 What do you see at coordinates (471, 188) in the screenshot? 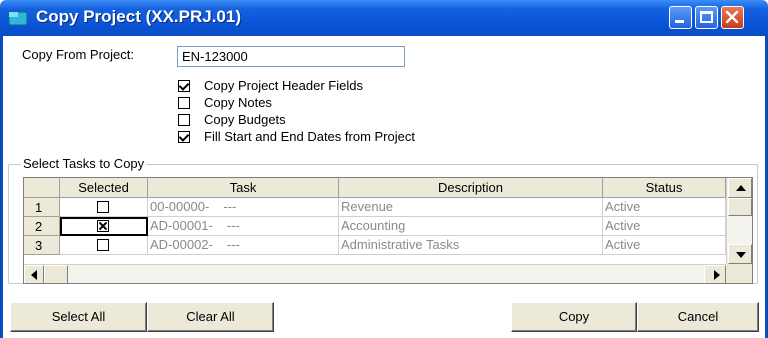
I see `column-header-description: Description` at bounding box center [471, 188].